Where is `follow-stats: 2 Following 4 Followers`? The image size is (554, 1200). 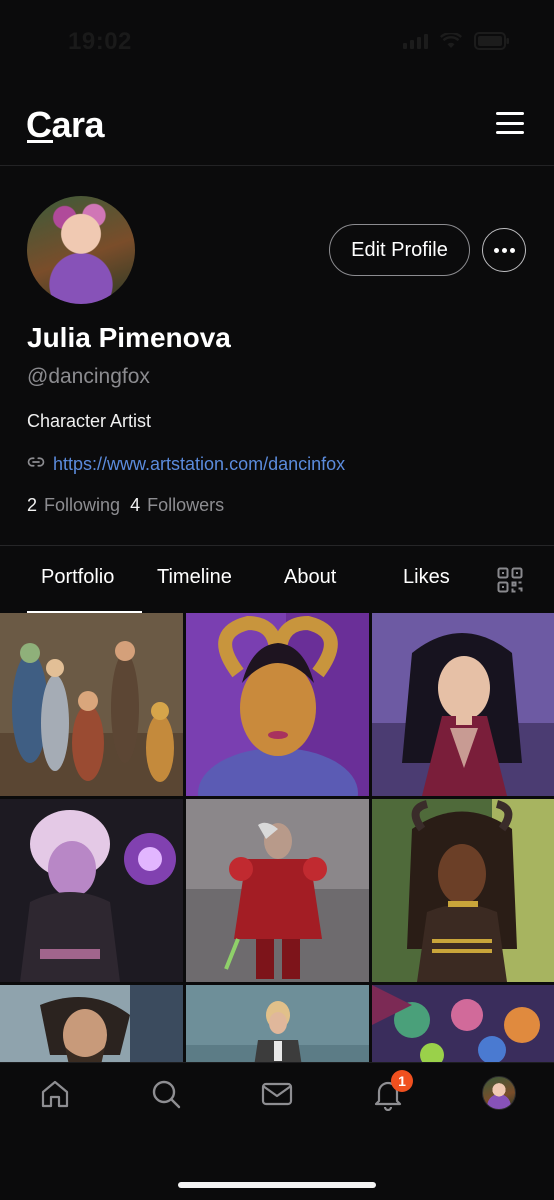 follow-stats: 2 Following 4 Followers is located at coordinates (130, 505).